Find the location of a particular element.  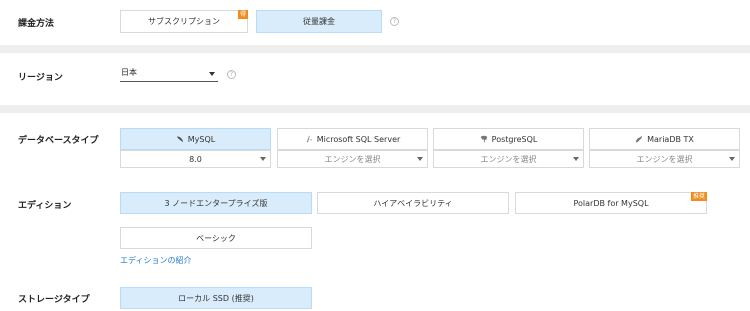

sqlserver-version-placeholder: エンジンを選択 is located at coordinates (352, 159).